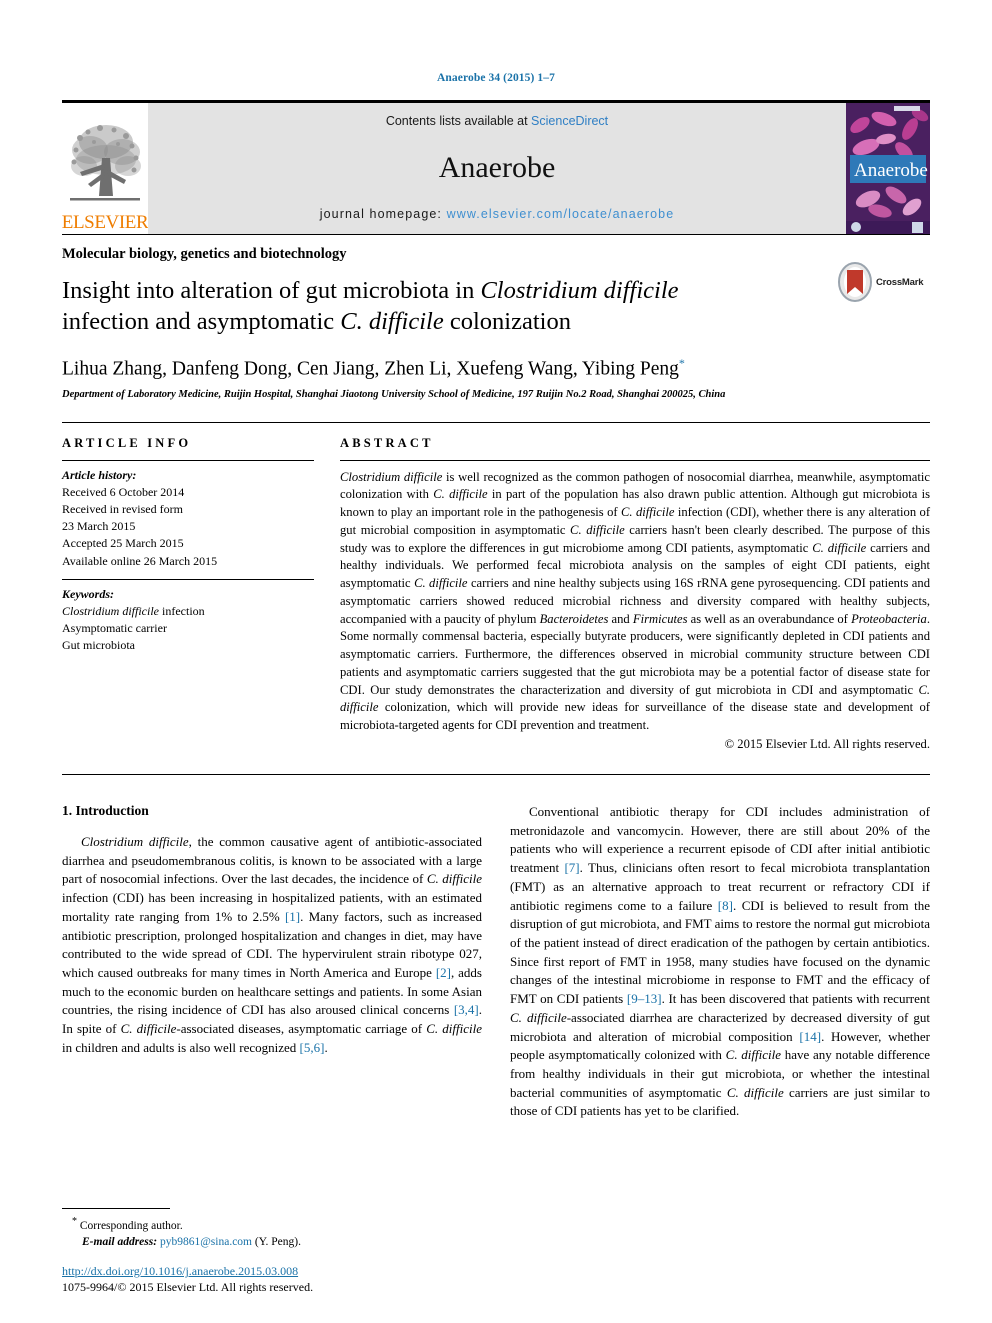  Describe the element at coordinates (123, 543) in the screenshot. I see `history-line: Accepted 25 March 2015` at that location.